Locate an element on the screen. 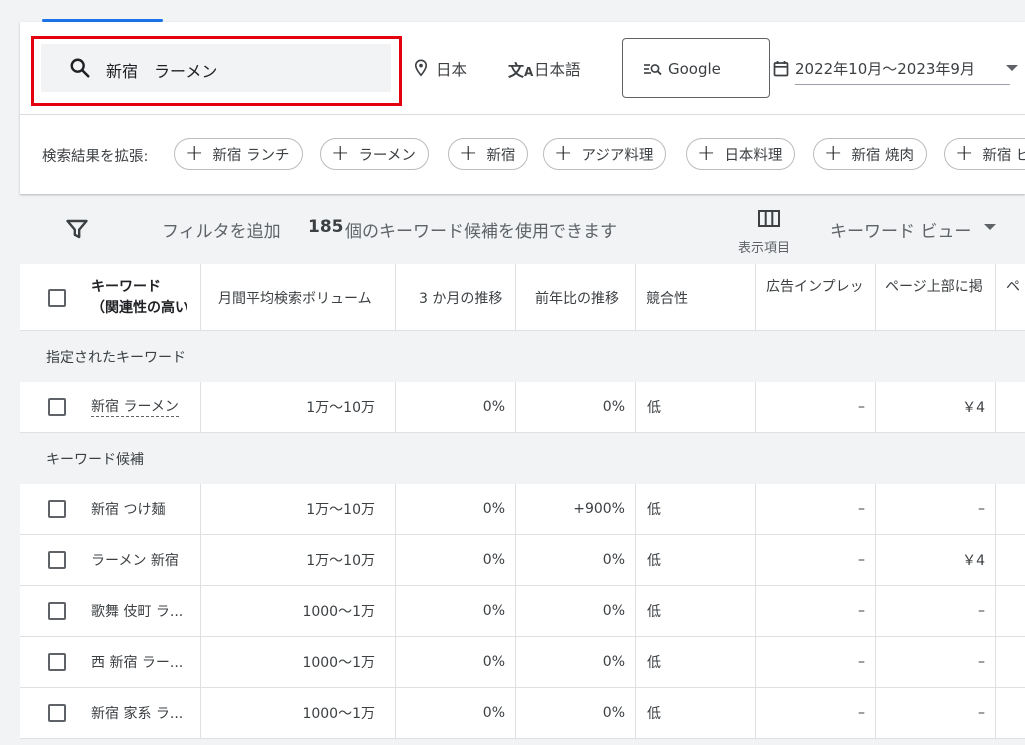 This screenshot has height=745, width=1025. chip-label: 新宿 is located at coordinates (501, 155).